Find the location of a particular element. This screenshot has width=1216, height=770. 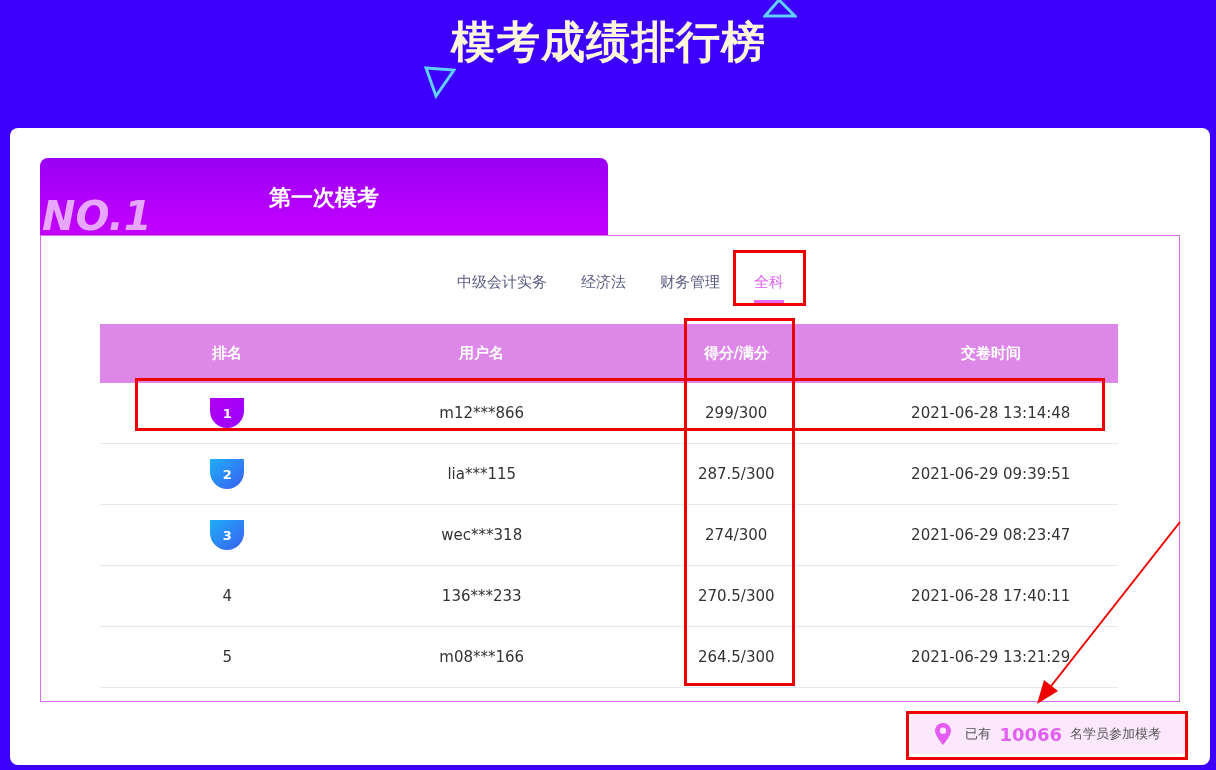

table-cell: 264.5/300 is located at coordinates (736, 657).